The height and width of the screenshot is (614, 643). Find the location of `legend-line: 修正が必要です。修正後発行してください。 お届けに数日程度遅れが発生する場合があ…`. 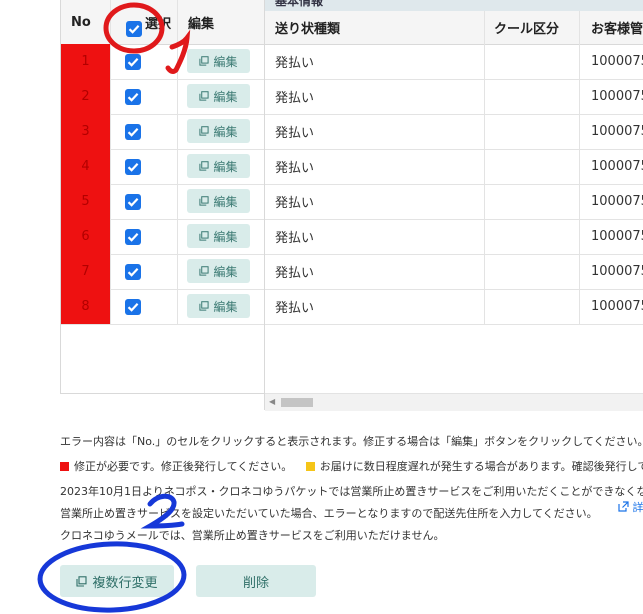

legend-line: 修正が必要です。修正後発行してください。 お届けに数日程度遅れが発生する場合があ… is located at coordinates (351, 466).